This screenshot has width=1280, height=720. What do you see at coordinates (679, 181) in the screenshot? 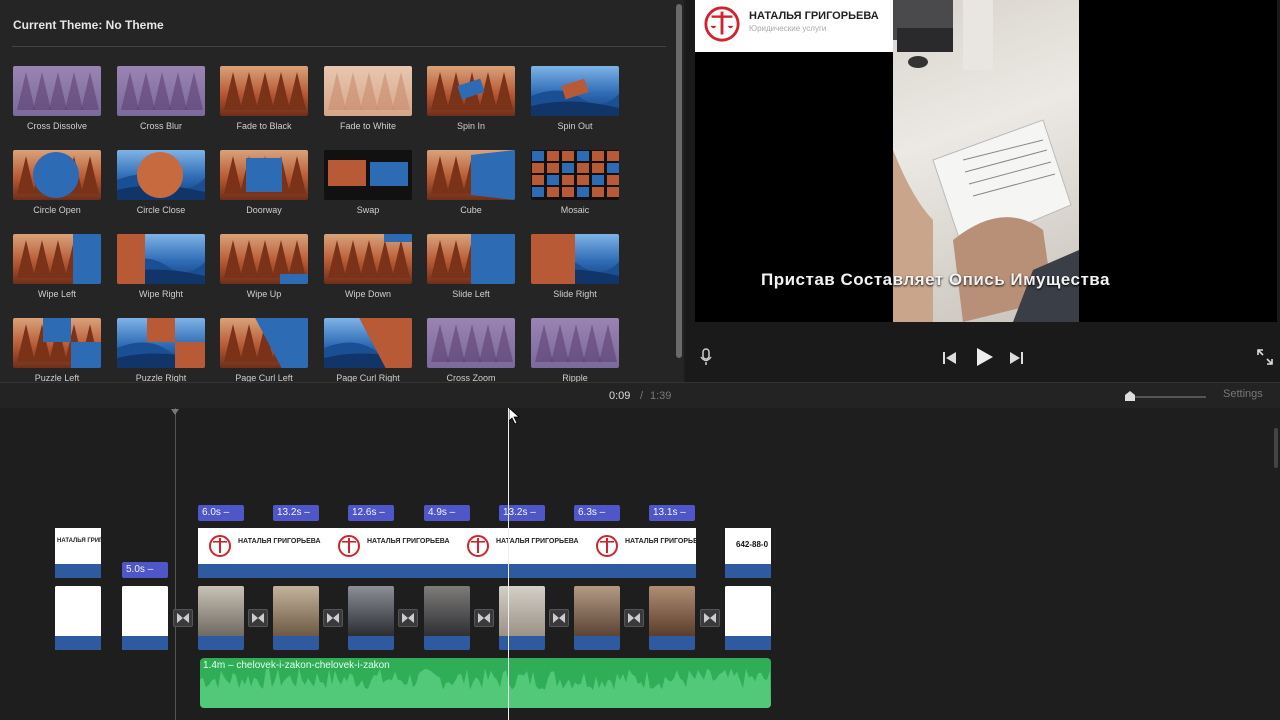
I see `browser-scrollbar` at bounding box center [679, 181].